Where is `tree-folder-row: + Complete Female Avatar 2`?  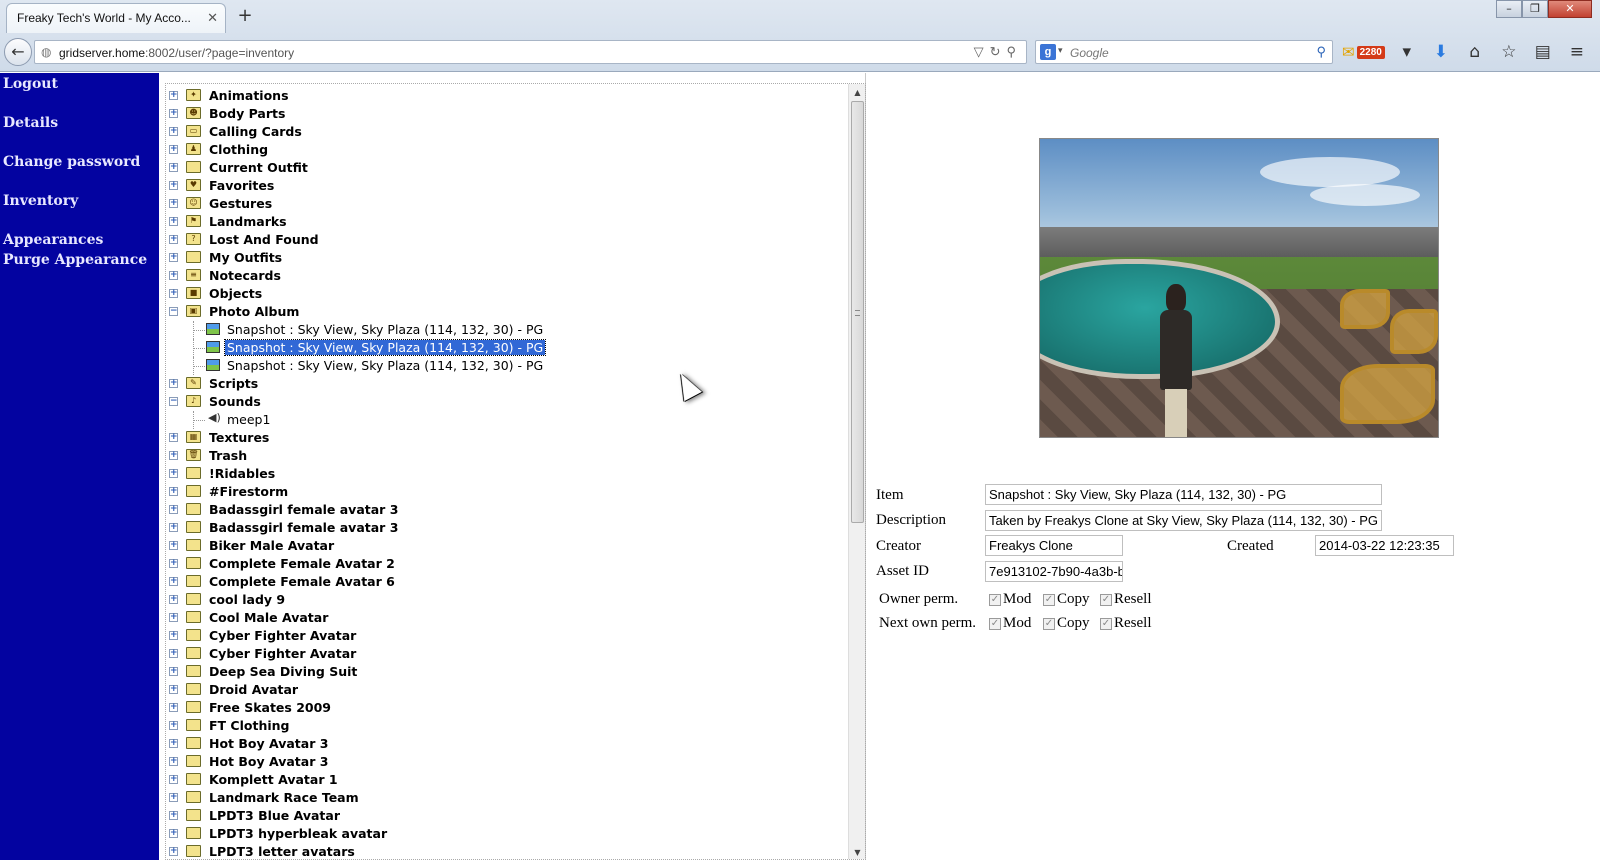 tree-folder-row: + Complete Female Avatar 2 is located at coordinates (507, 564).